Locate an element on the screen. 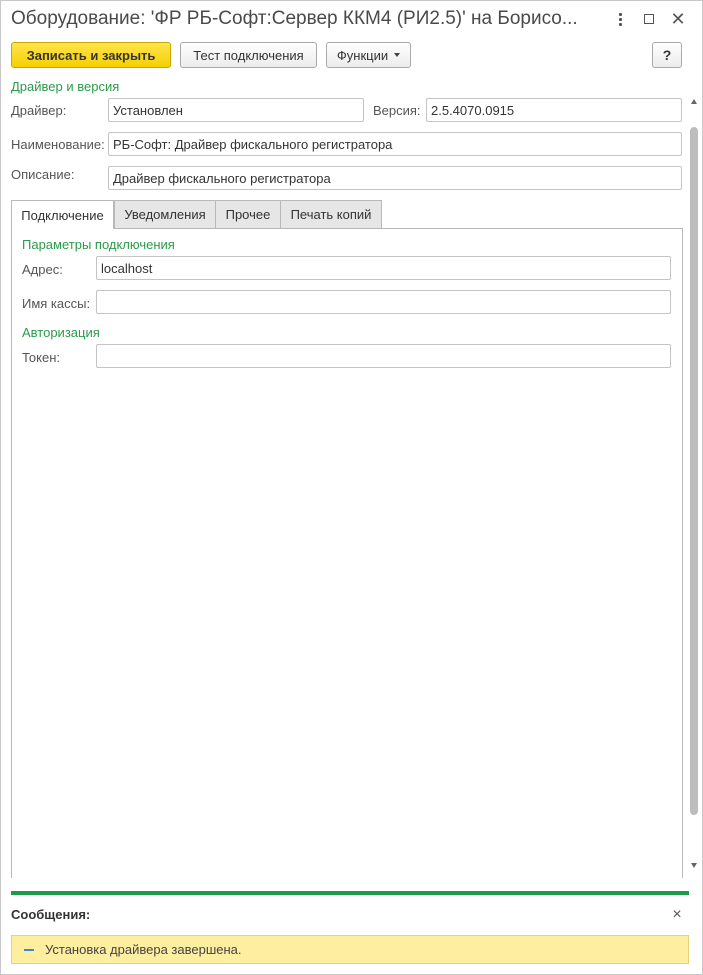 The width and height of the screenshot is (703, 975). chevron-down-icon is located at coordinates (397, 55).